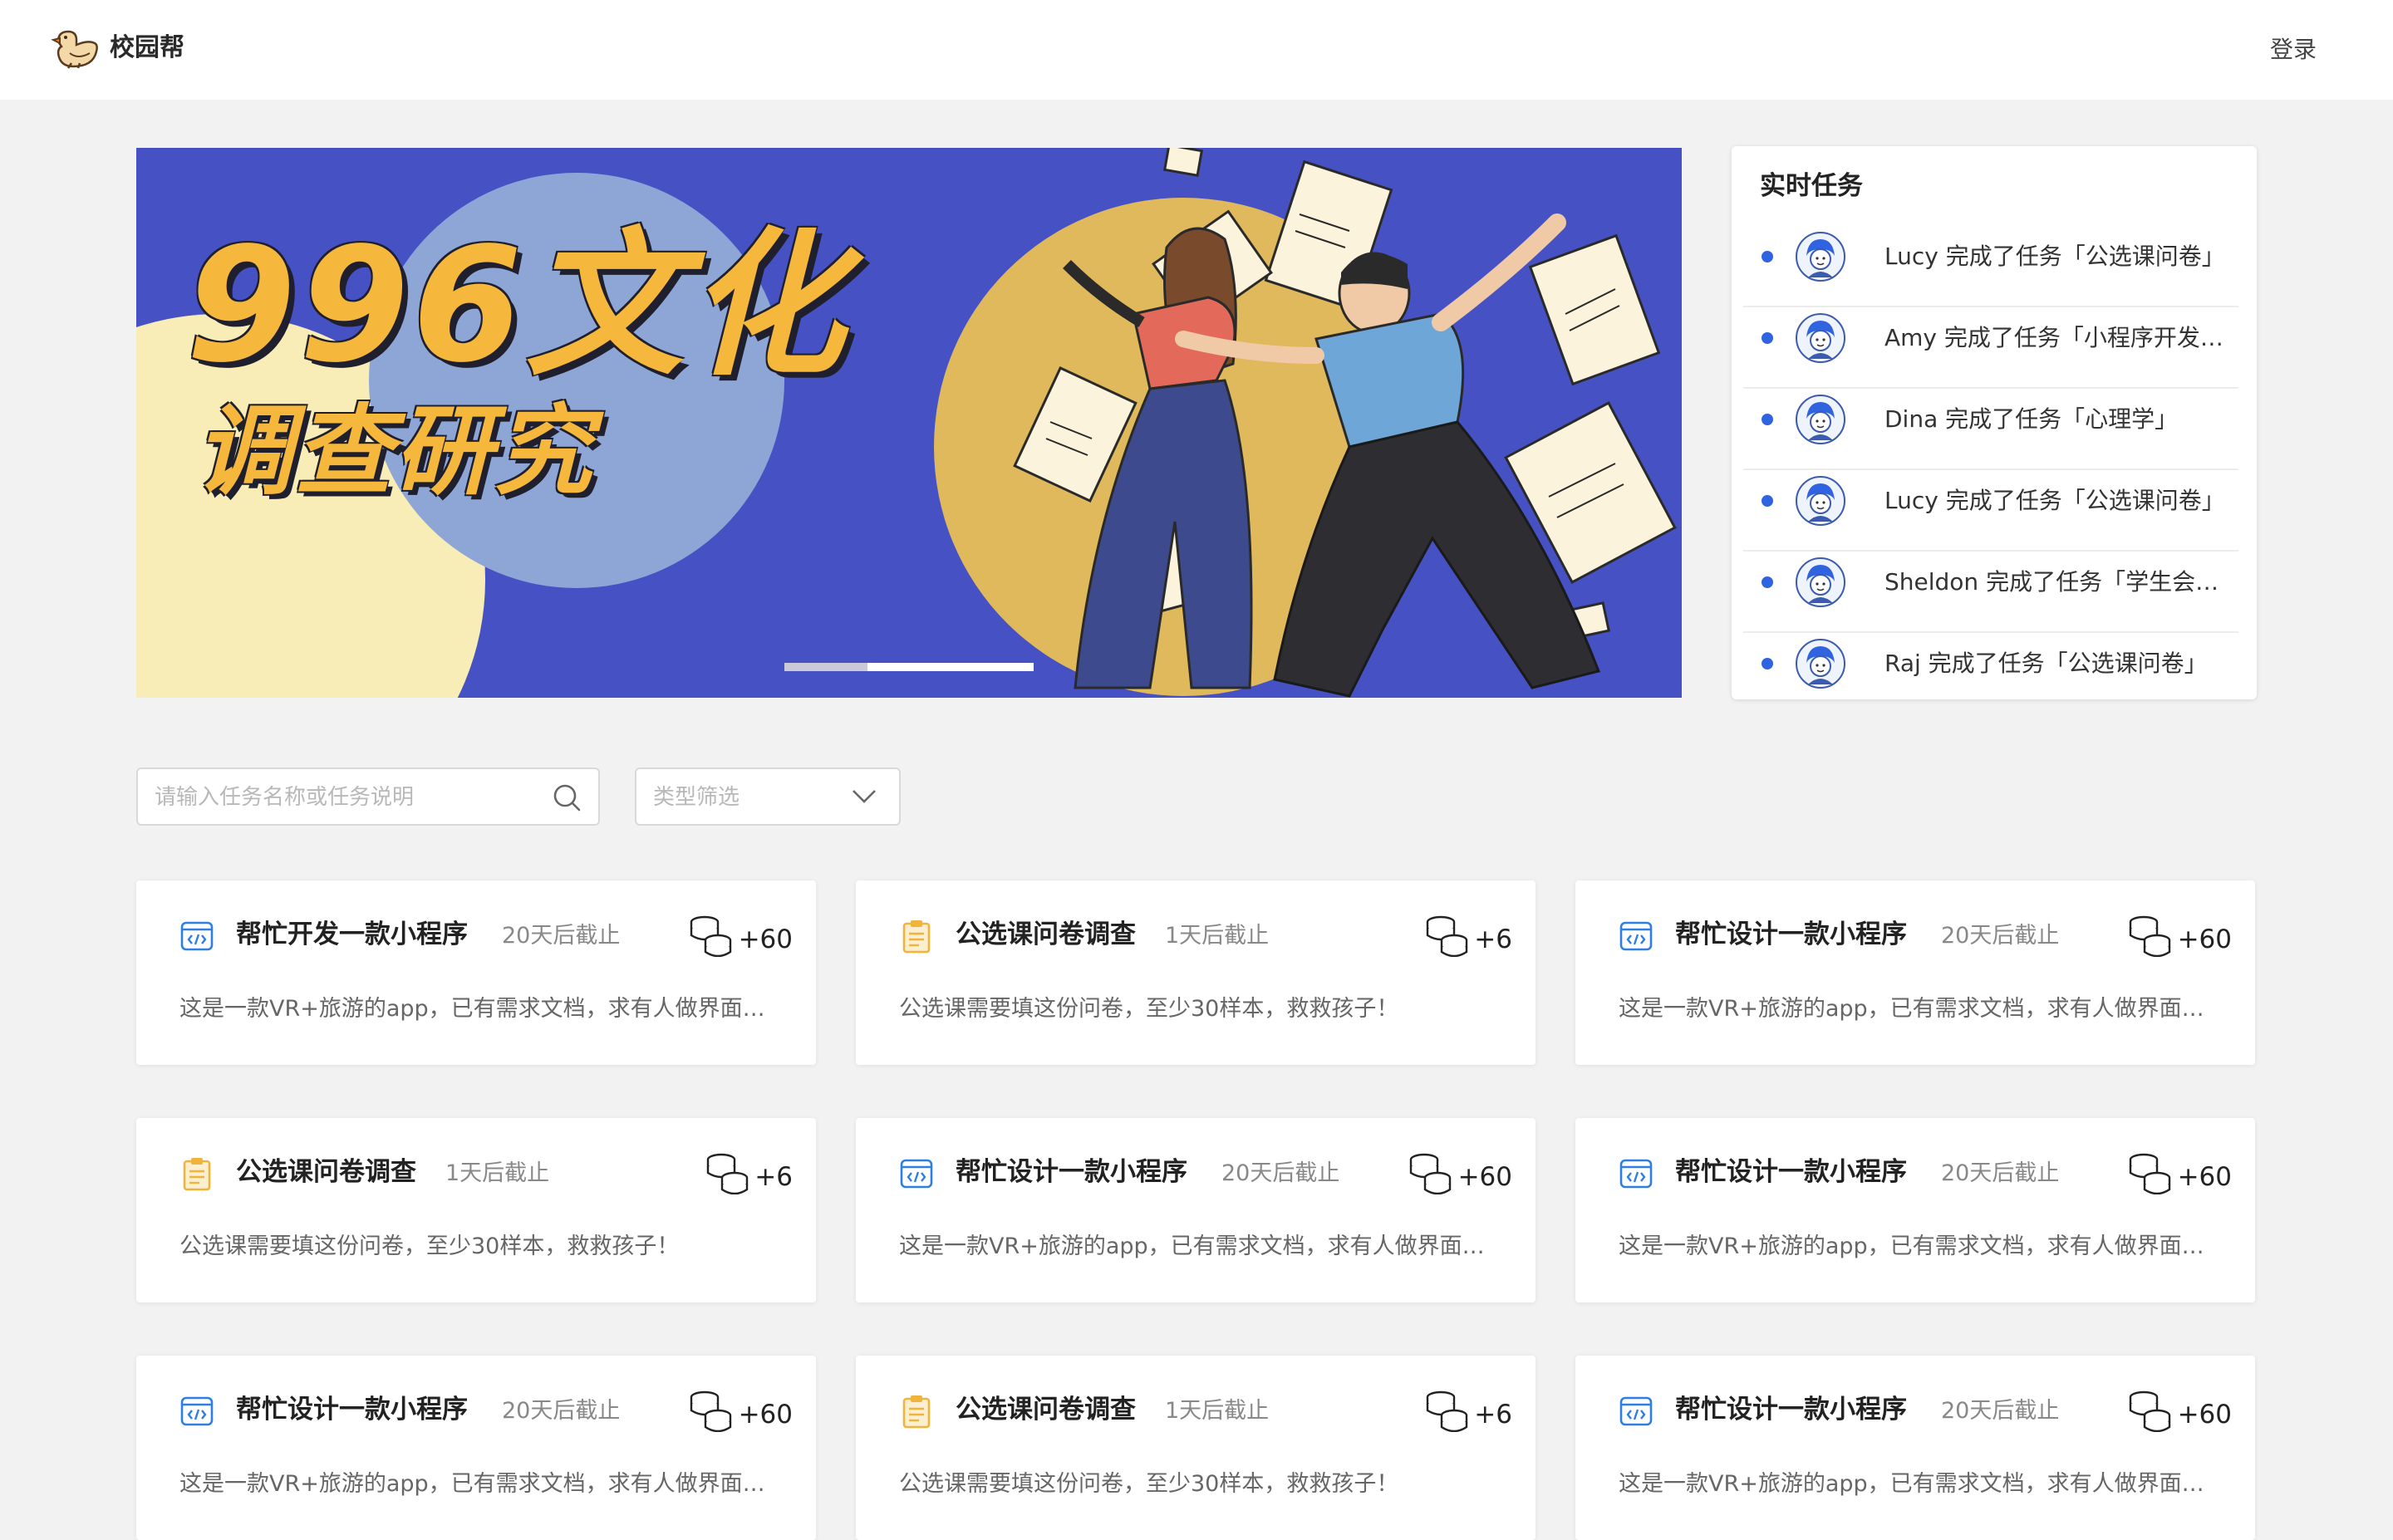  Describe the element at coordinates (394, 451) in the screenshot. I see `banner-subtitle: 调查研究` at that location.